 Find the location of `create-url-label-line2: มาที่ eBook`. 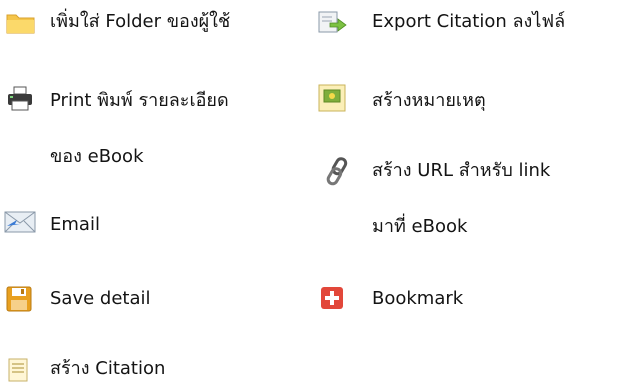

create-url-label-line2: มาที่ eBook is located at coordinates (420, 226).